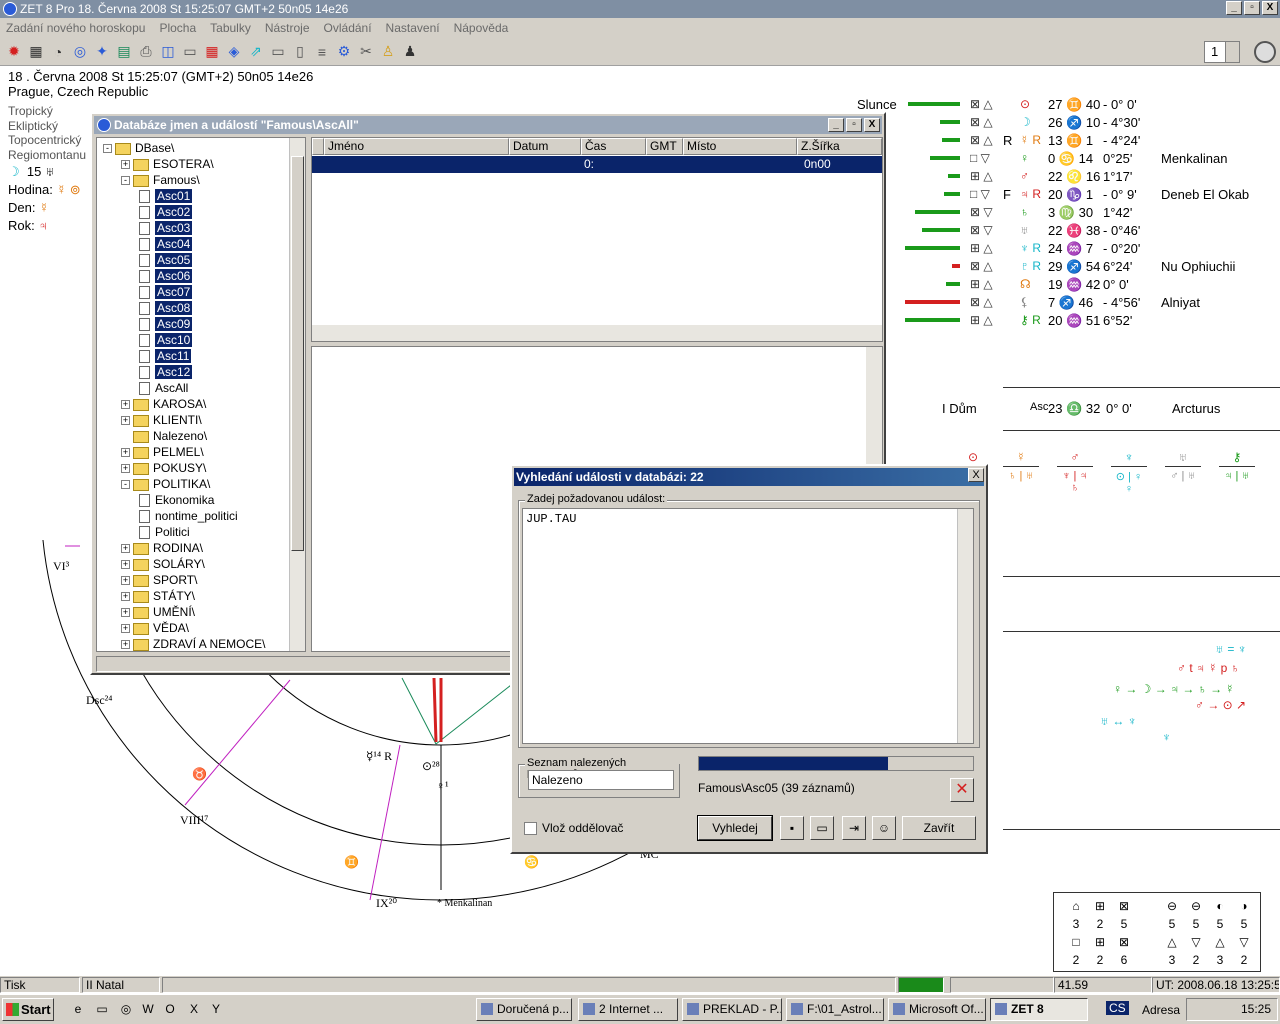  I want to click on word-icon: W, so click(148, 1009).